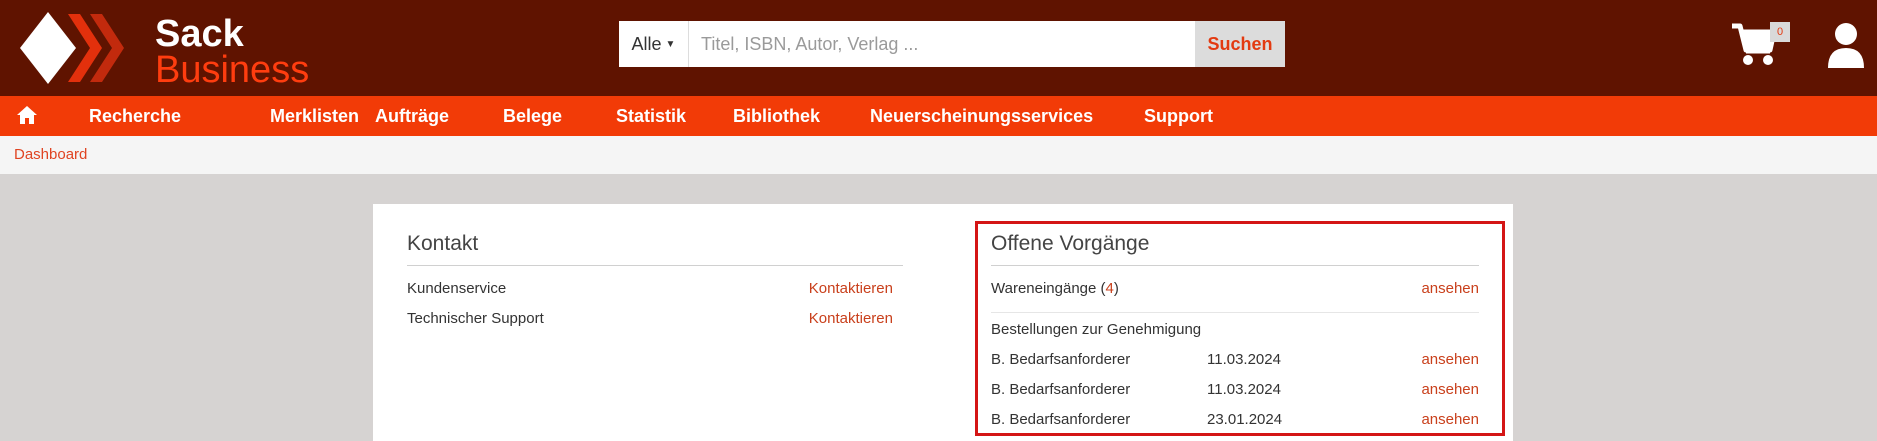  Describe the element at coordinates (1109, 288) in the screenshot. I see `wareneingaenge-count: 4` at that location.